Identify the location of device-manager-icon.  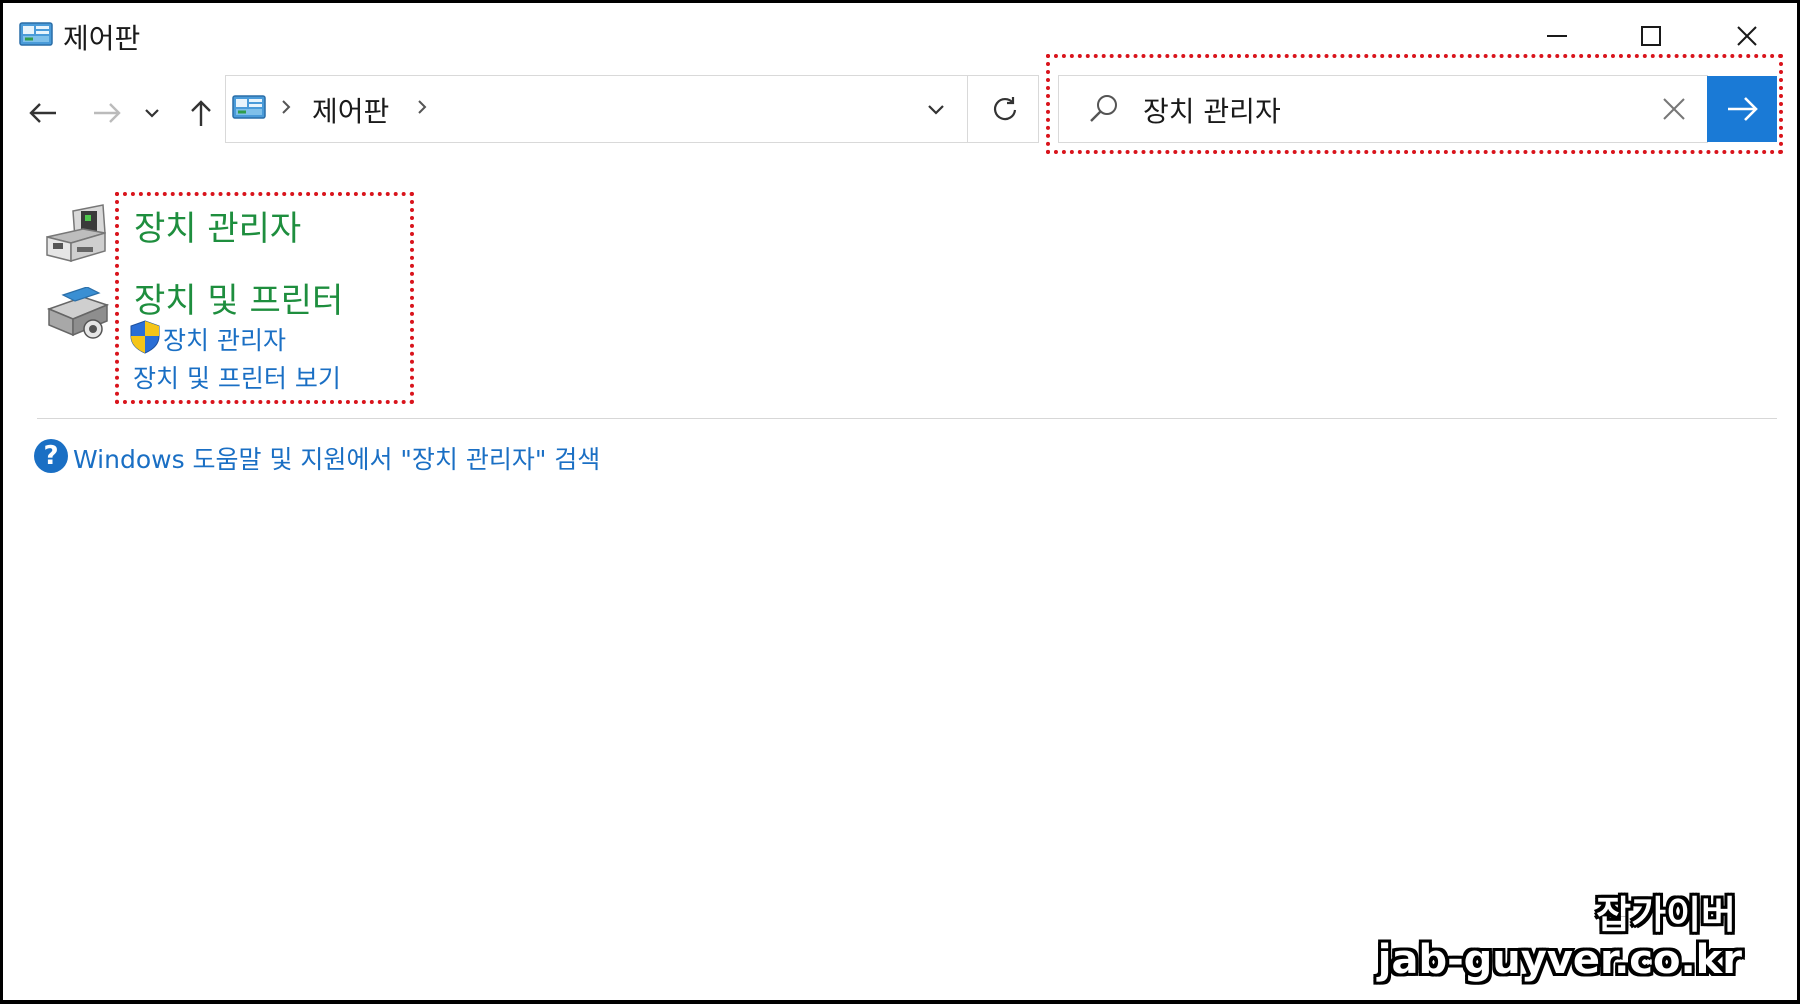
(77, 234).